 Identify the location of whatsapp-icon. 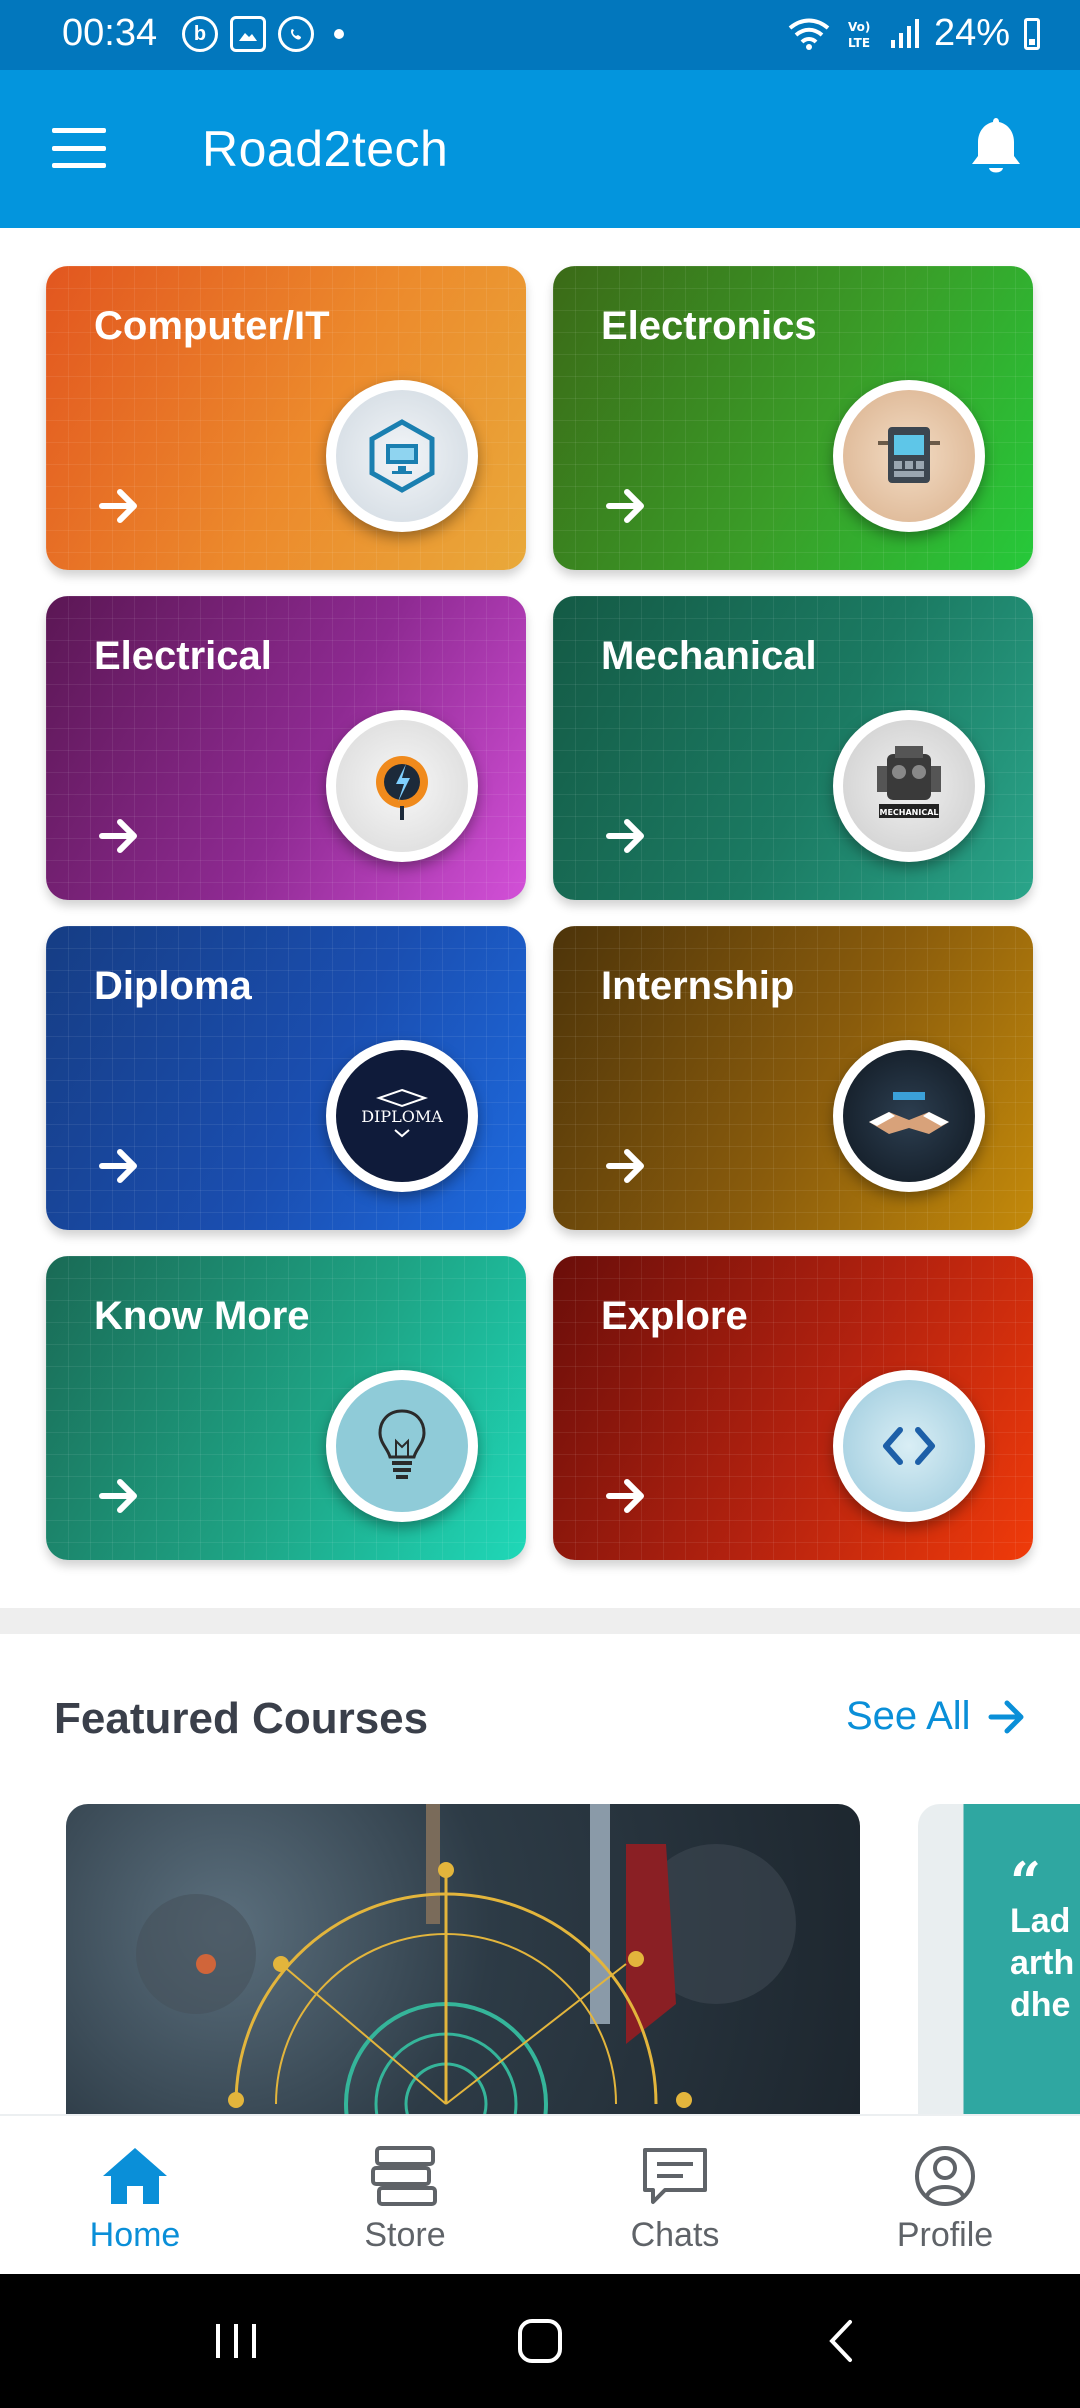
(296, 34).